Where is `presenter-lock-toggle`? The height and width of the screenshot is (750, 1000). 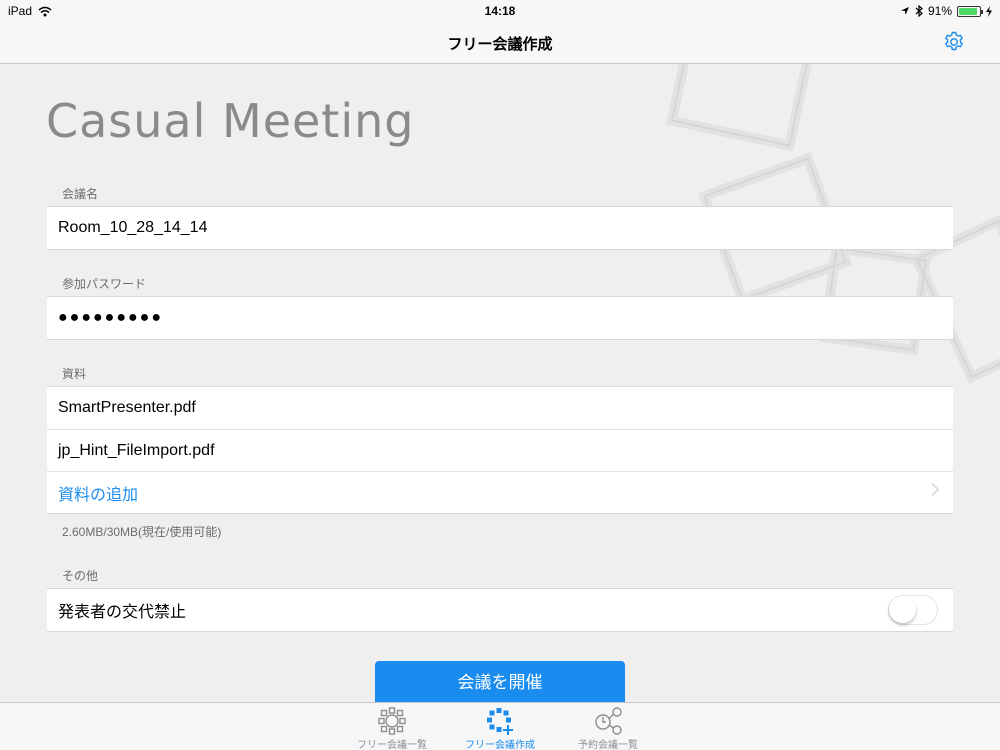 presenter-lock-toggle is located at coordinates (913, 610).